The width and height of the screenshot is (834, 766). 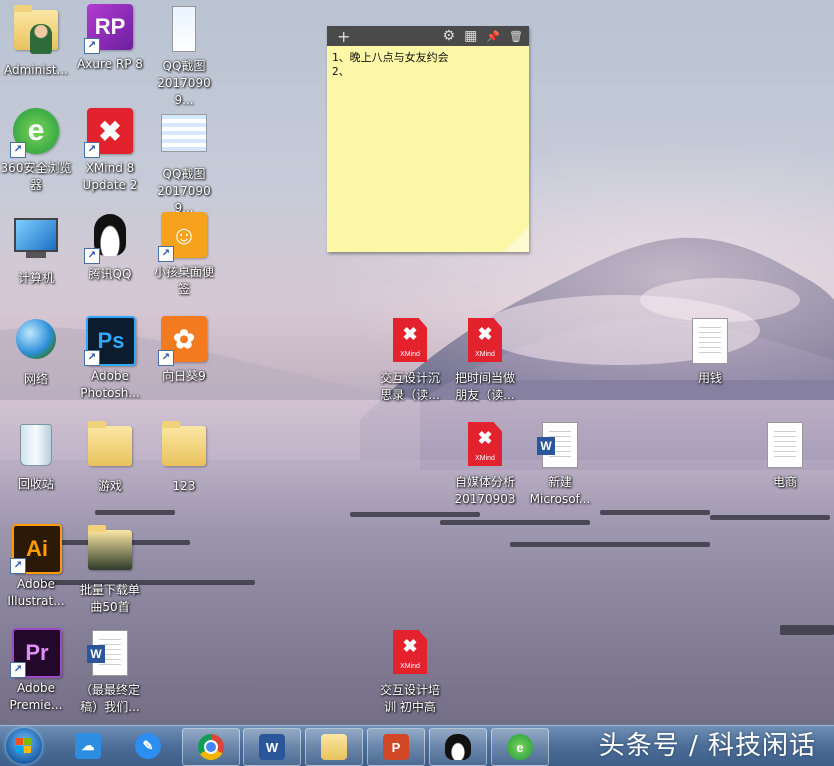 What do you see at coordinates (110, 341) in the screenshot?
I see `photoshop-icon: Ps ↗` at bounding box center [110, 341].